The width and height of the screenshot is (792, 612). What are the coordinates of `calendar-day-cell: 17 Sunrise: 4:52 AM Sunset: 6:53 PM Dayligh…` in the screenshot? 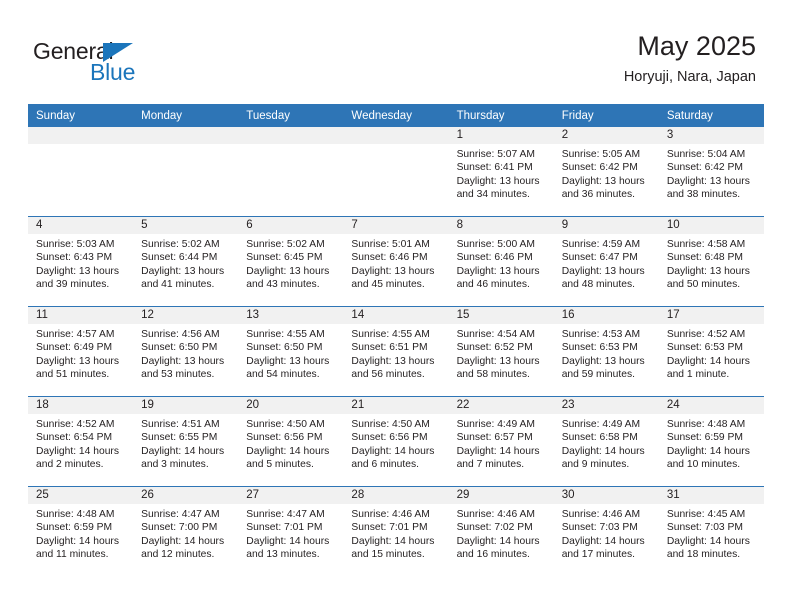 It's located at (711, 351).